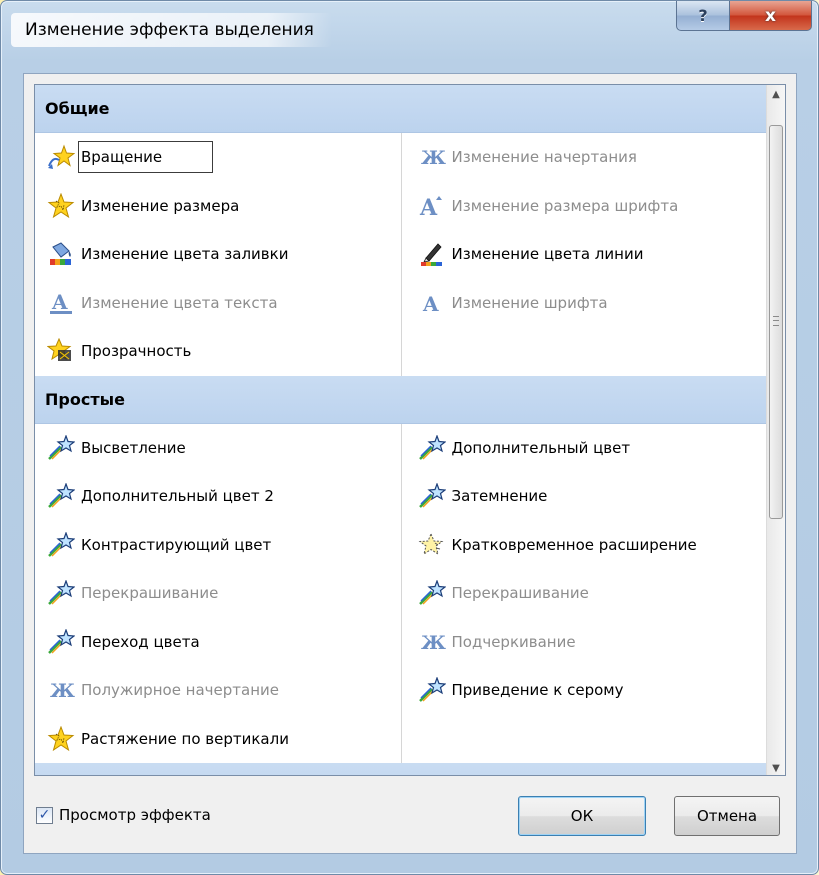 This screenshot has width=819, height=875. I want to click on font-icon: A, so click(432, 303).